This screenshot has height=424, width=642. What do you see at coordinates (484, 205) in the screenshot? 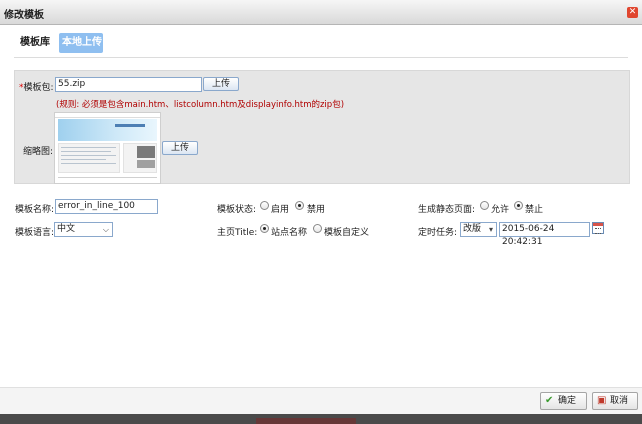
I see `static-allow-radio` at bounding box center [484, 205].